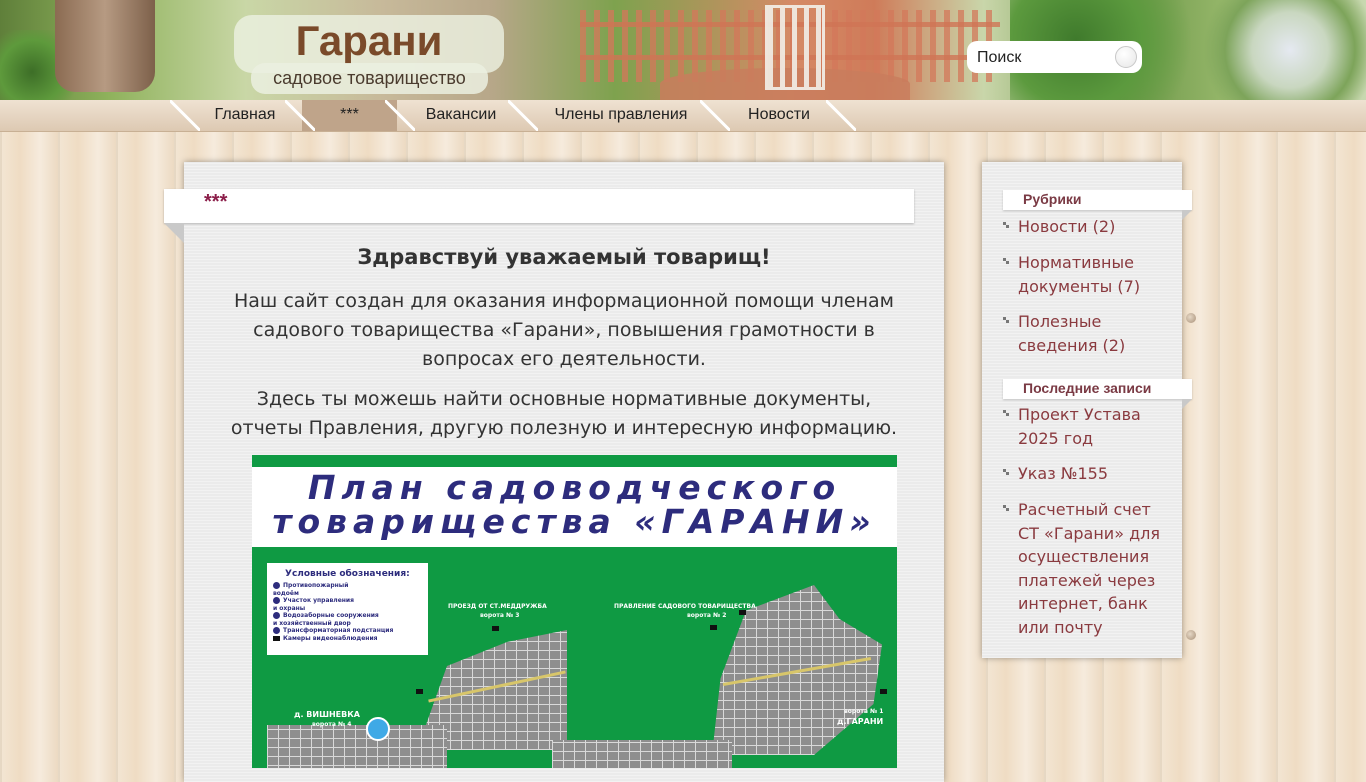 This screenshot has width=1366, height=782. I want to click on legend-item: Противопожарный водоём, so click(311, 589).